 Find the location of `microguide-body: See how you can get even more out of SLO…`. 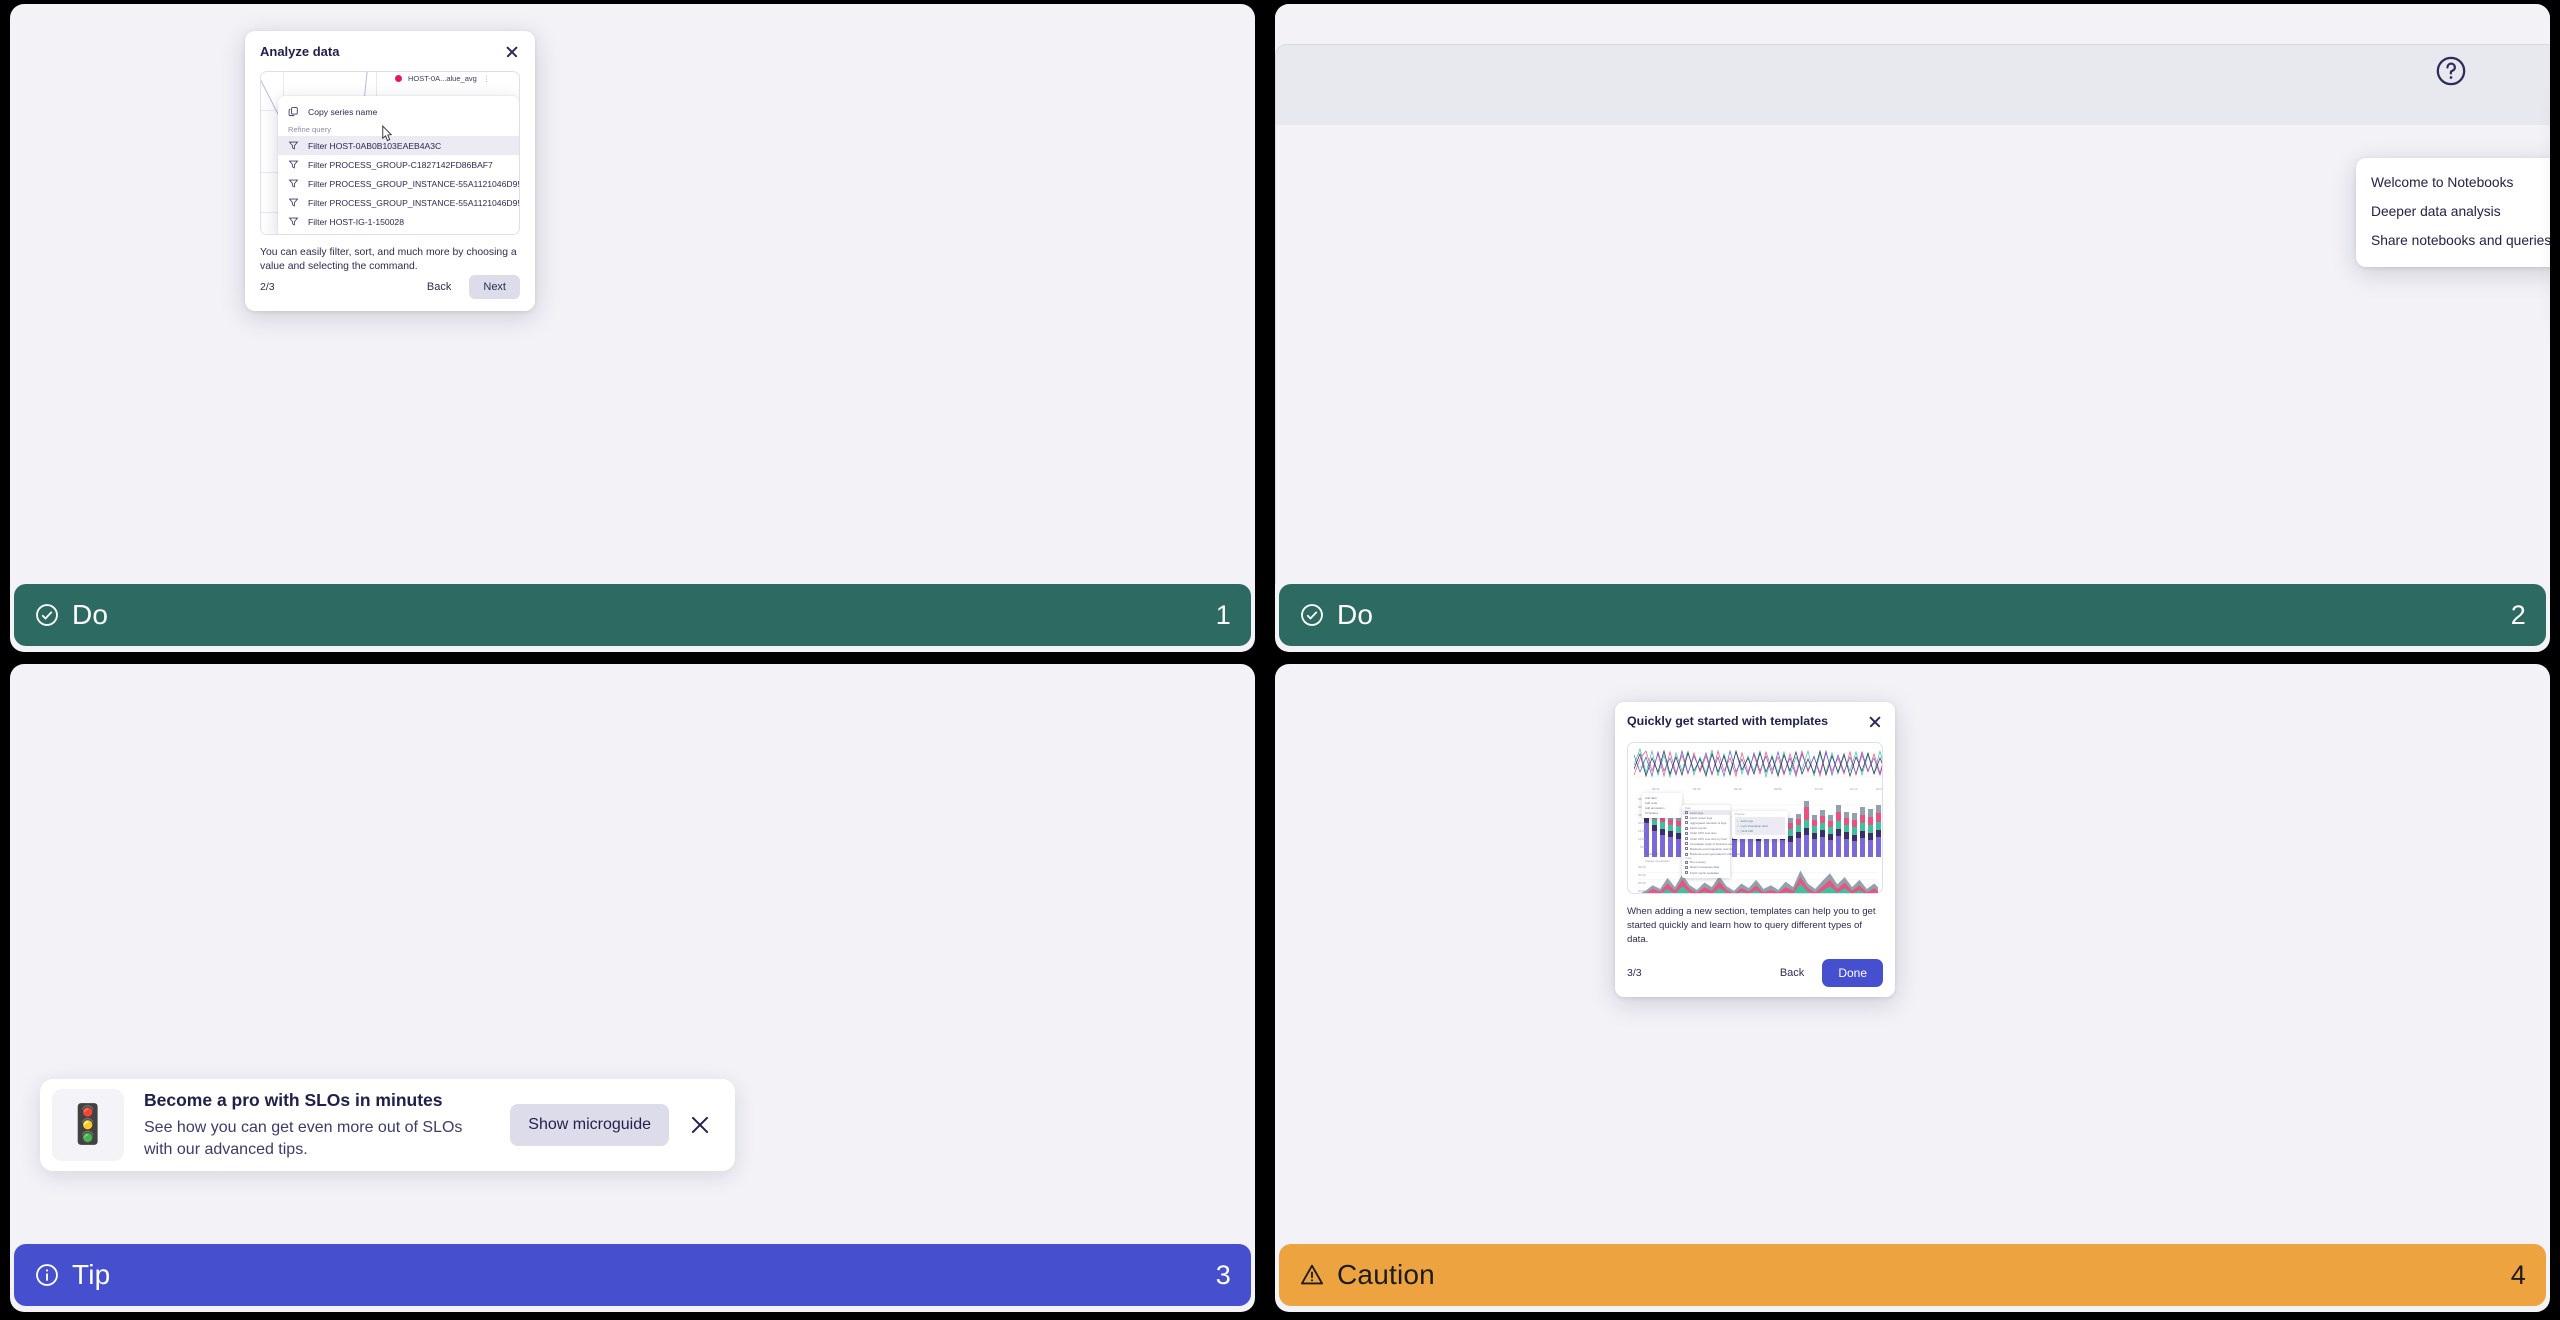

microguide-body: See how you can get even more out of SLO… is located at coordinates (303, 1138).